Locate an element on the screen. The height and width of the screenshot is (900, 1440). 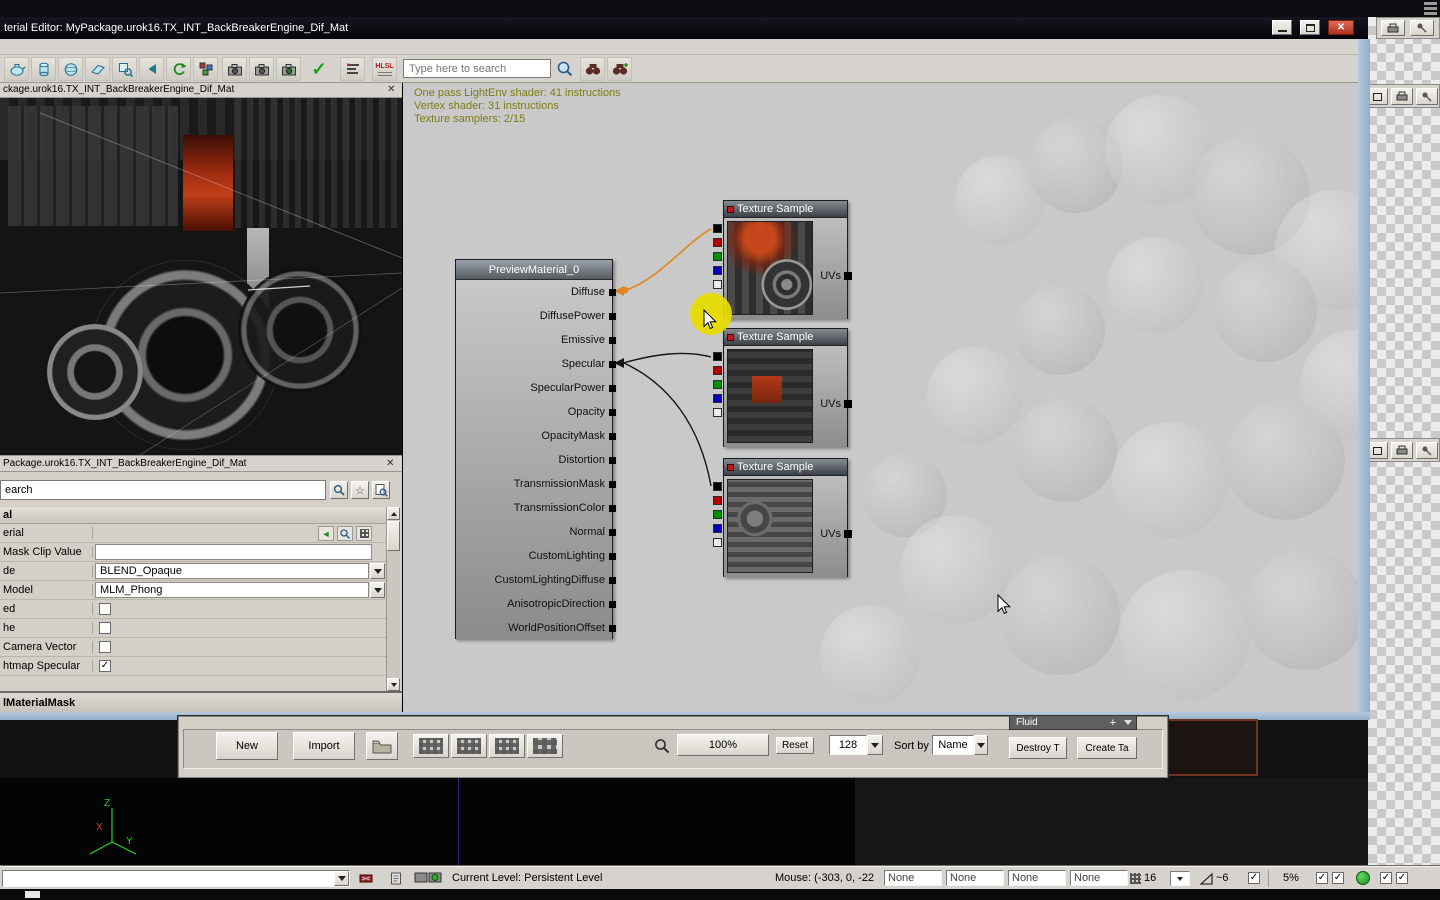
sort-select: Name is located at coordinates (953, 745).